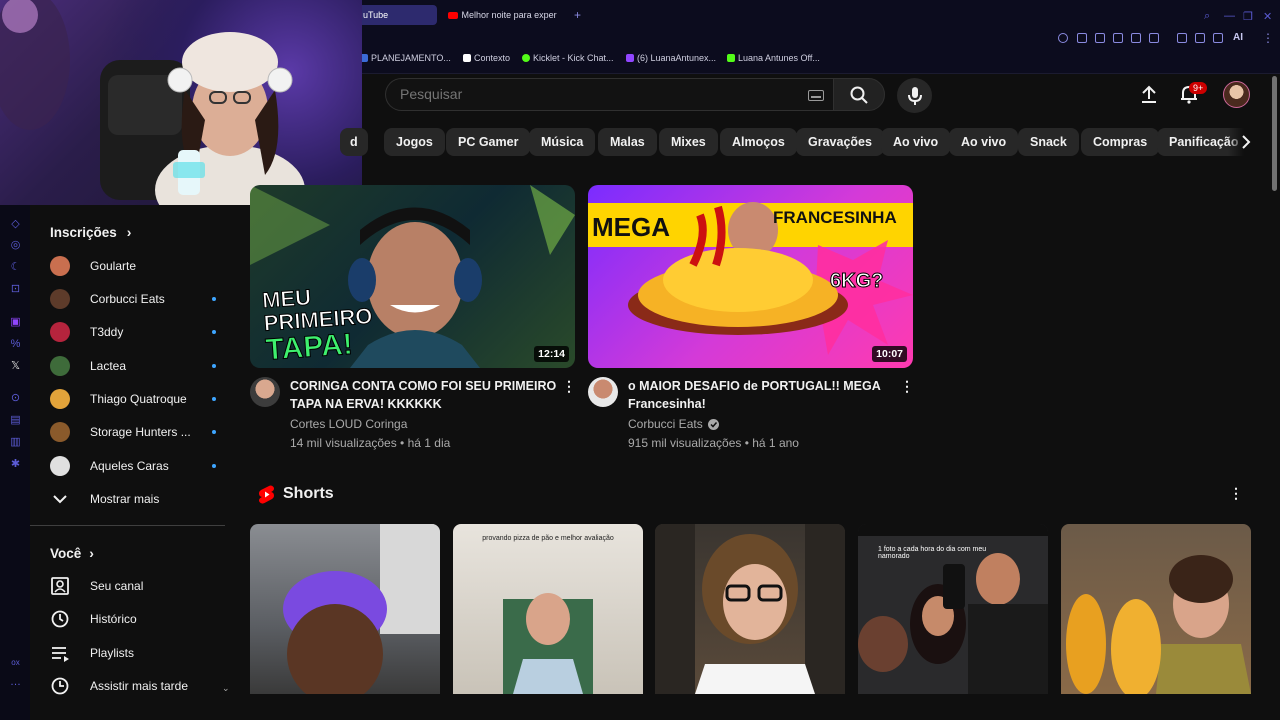 This screenshot has width=1280, height=720. Describe the element at coordinates (562, 142) in the screenshot. I see `chip: Música` at that location.